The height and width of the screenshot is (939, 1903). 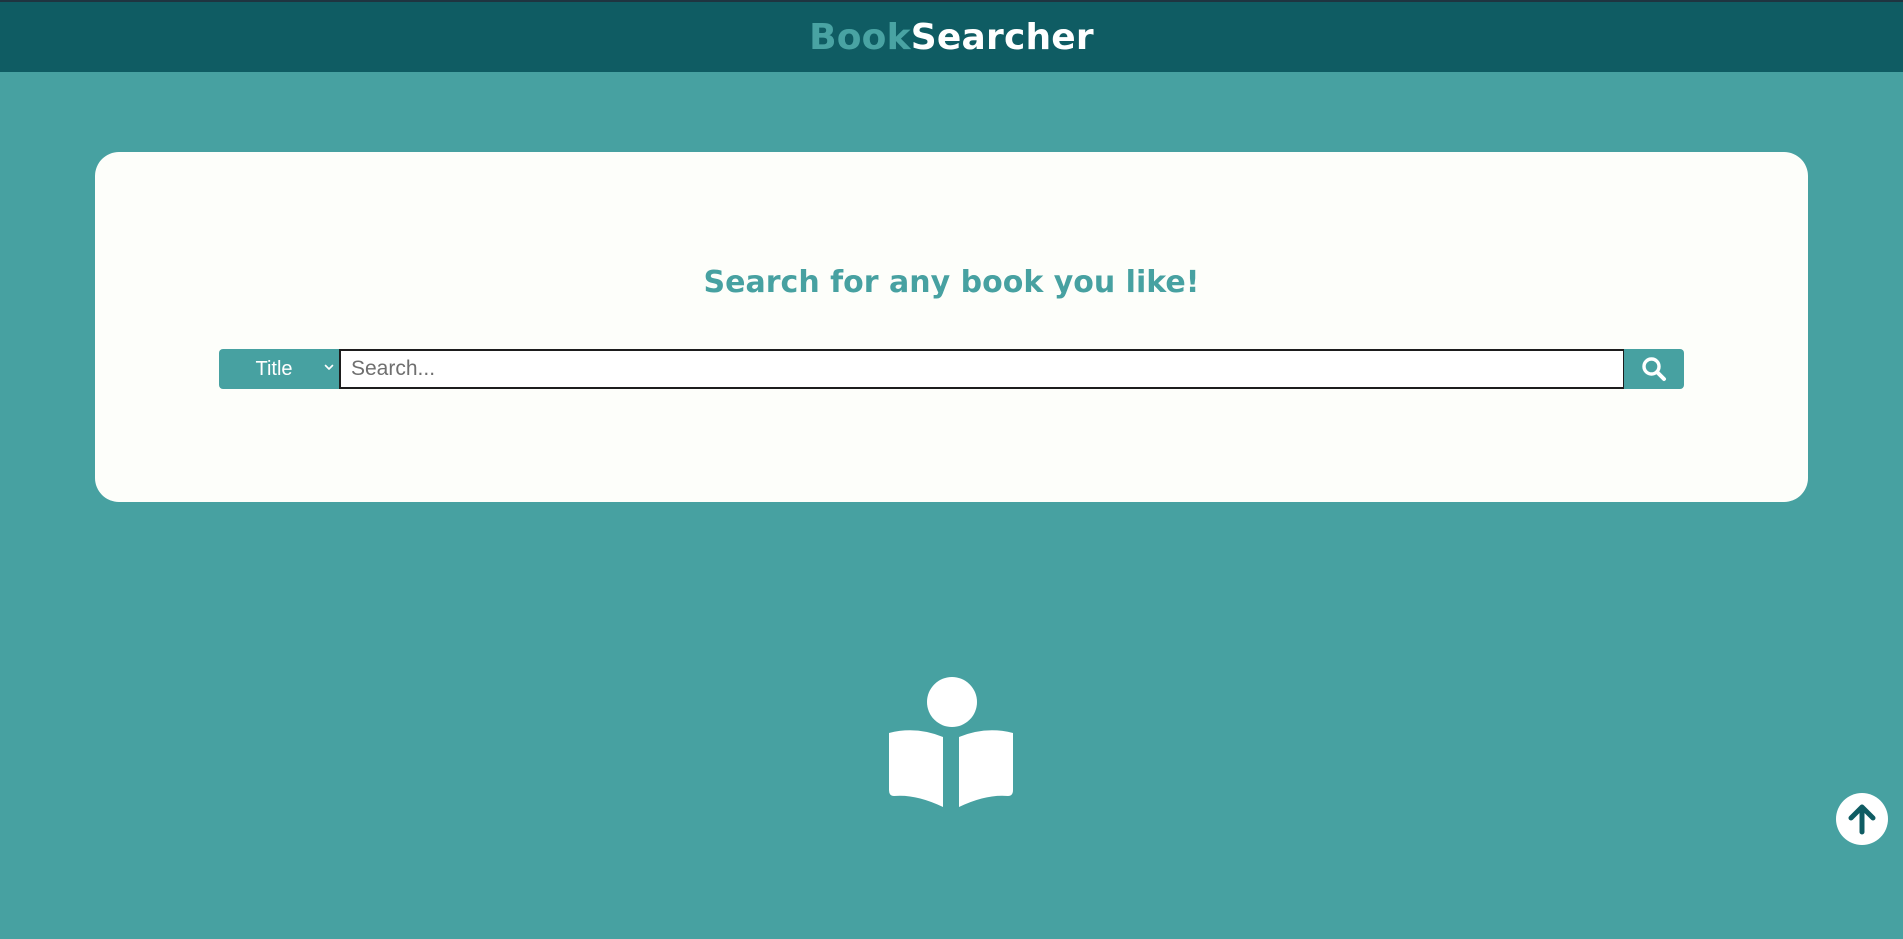 What do you see at coordinates (860, 37) in the screenshot?
I see `brand-part-book: Book` at bounding box center [860, 37].